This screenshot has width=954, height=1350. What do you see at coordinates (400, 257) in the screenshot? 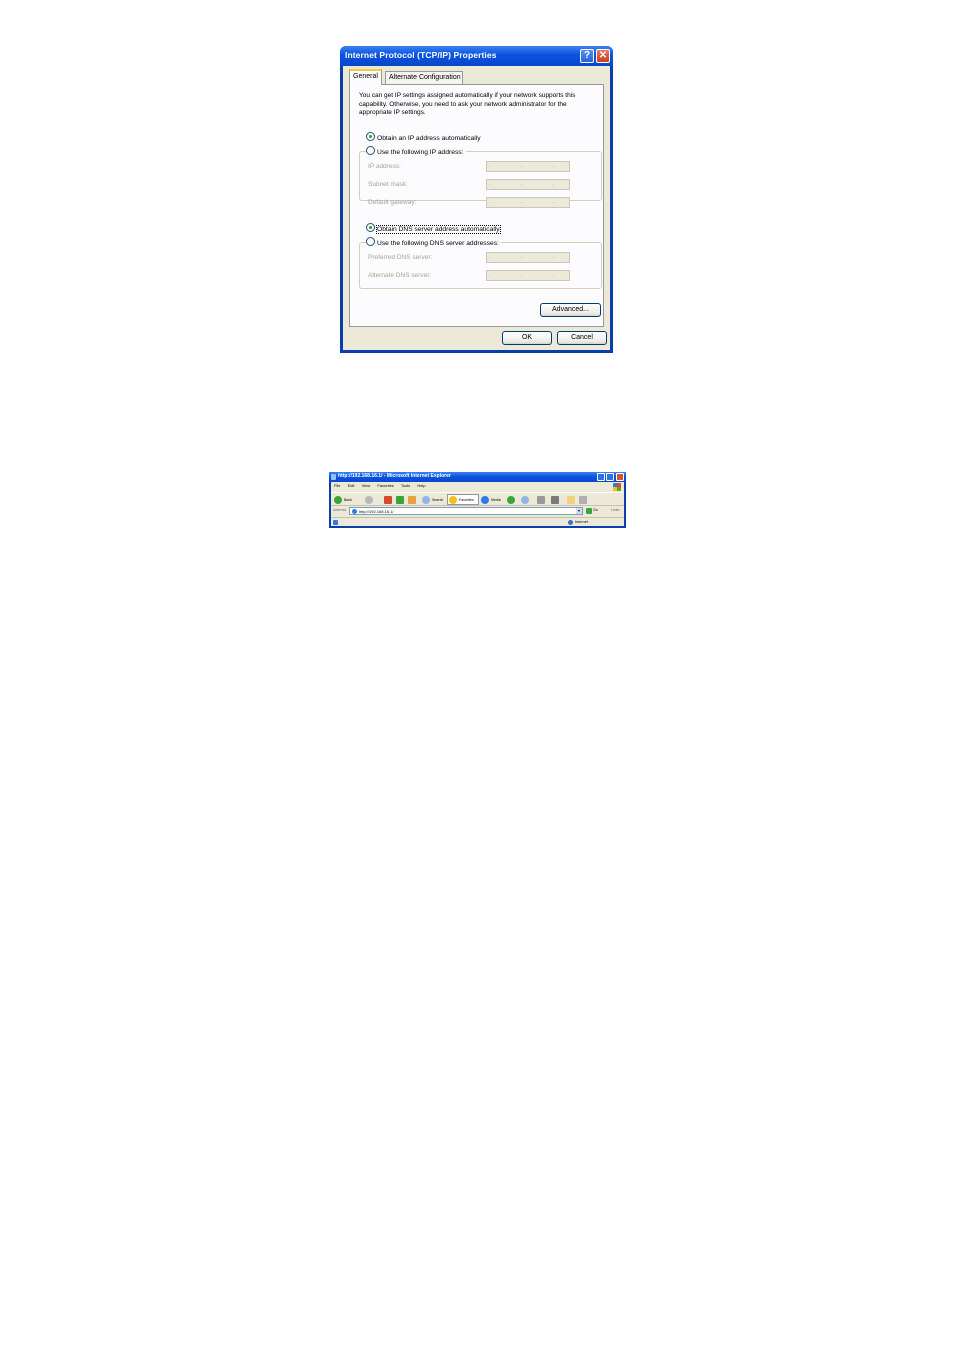
I see `preferred-dns-label: Preferred DNS server:` at bounding box center [400, 257].